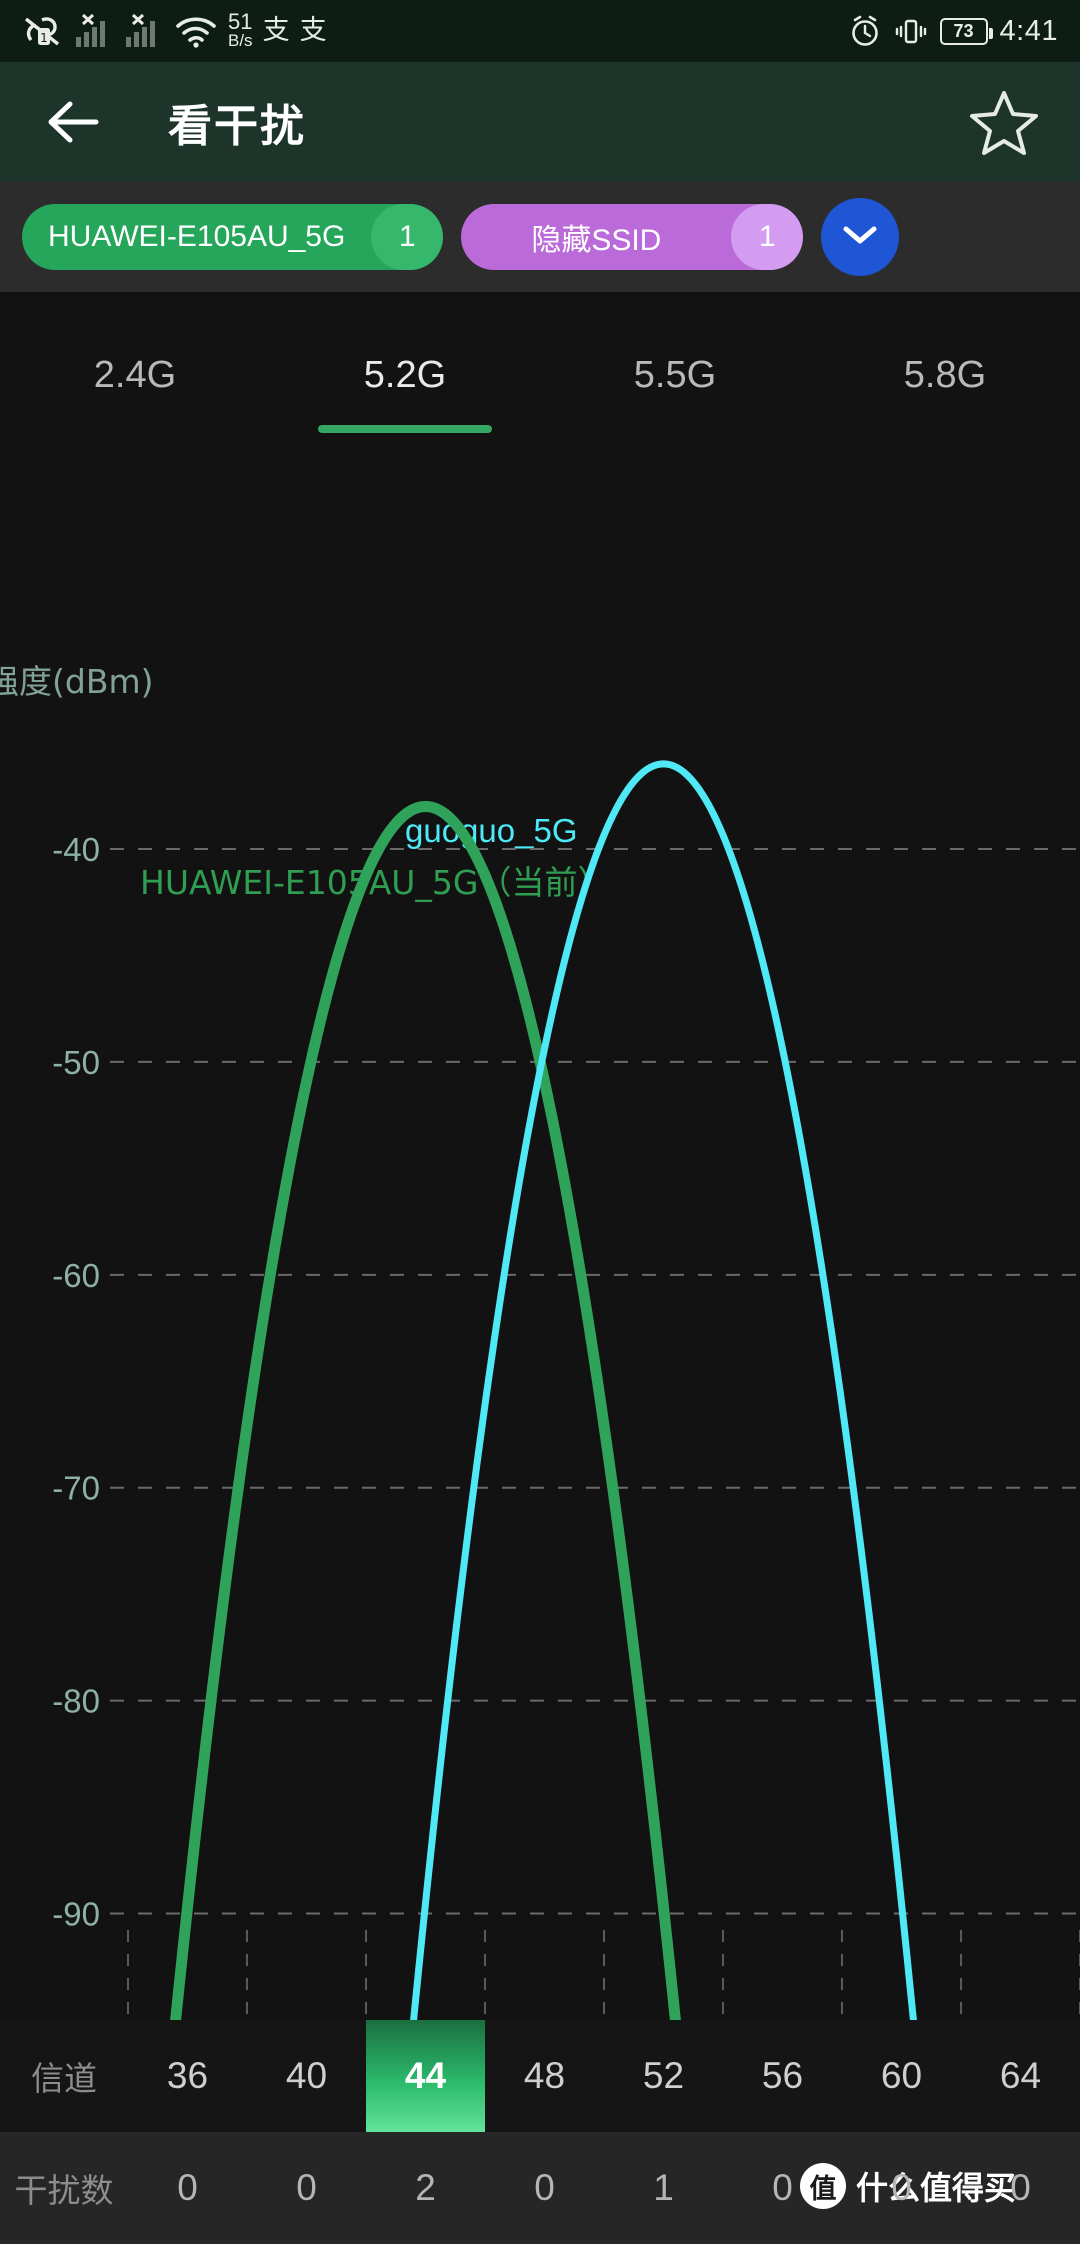  What do you see at coordinates (76, 1914) in the screenshot?
I see `svg-text: -90` at bounding box center [76, 1914].